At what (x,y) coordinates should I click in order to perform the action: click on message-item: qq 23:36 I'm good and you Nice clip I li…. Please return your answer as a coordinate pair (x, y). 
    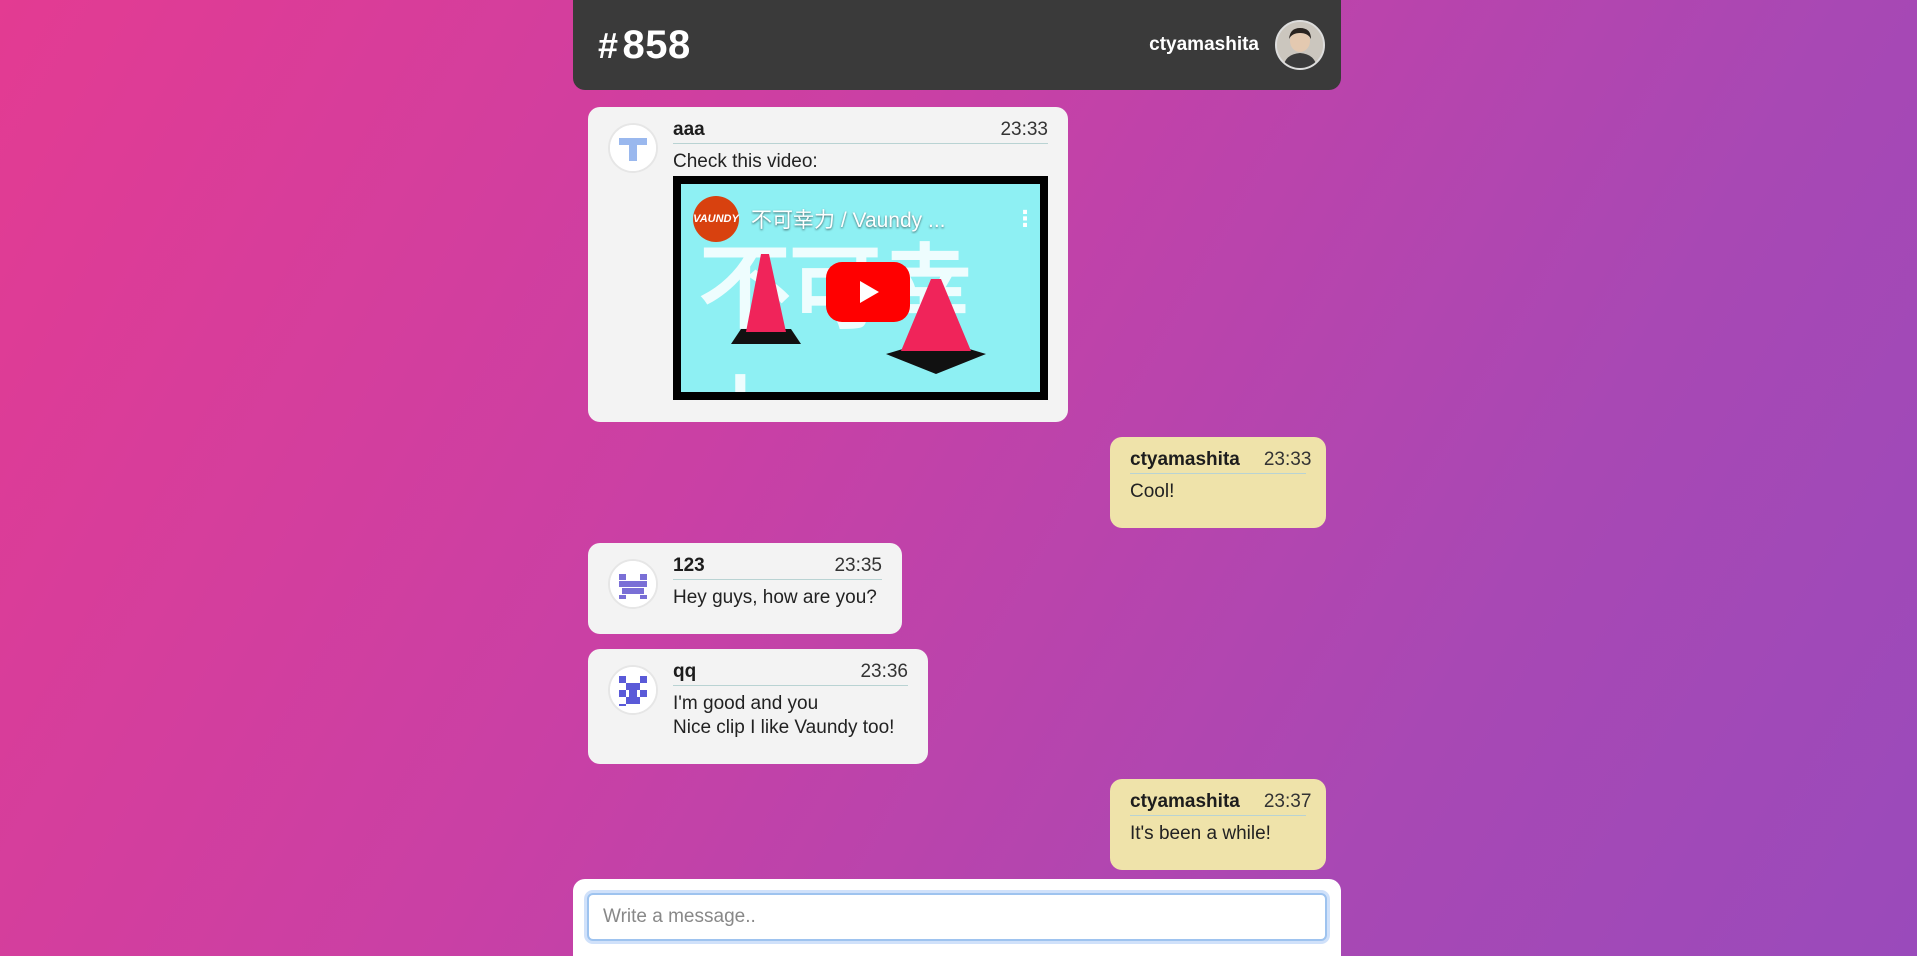
    Looking at the image, I should click on (758, 706).